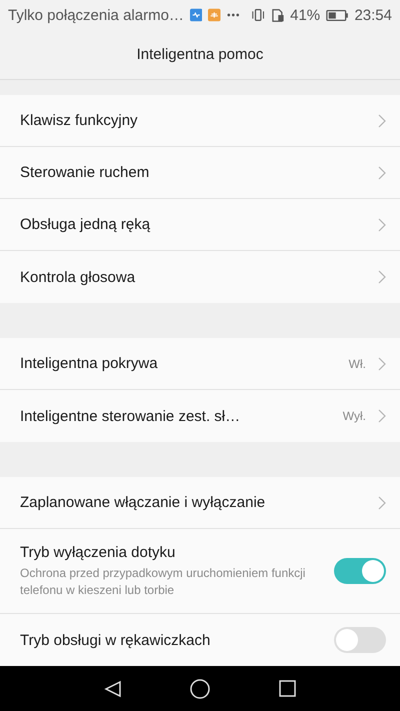 The image size is (400, 711). I want to click on settings-row: Inteligentne sterowanie zest. sł… Wył., so click(200, 416).